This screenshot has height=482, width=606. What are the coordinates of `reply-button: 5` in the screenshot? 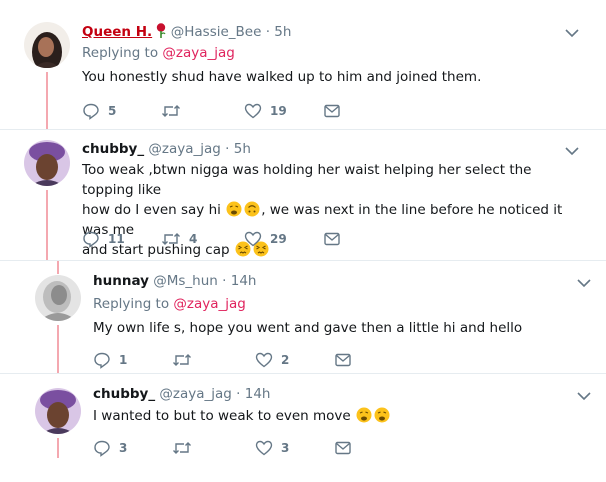 It's located at (99, 111).